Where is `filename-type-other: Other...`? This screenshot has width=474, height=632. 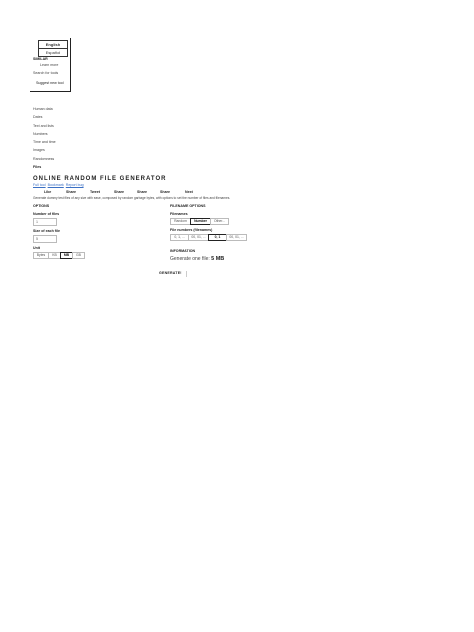
filename-type-other: Other... is located at coordinates (219, 221).